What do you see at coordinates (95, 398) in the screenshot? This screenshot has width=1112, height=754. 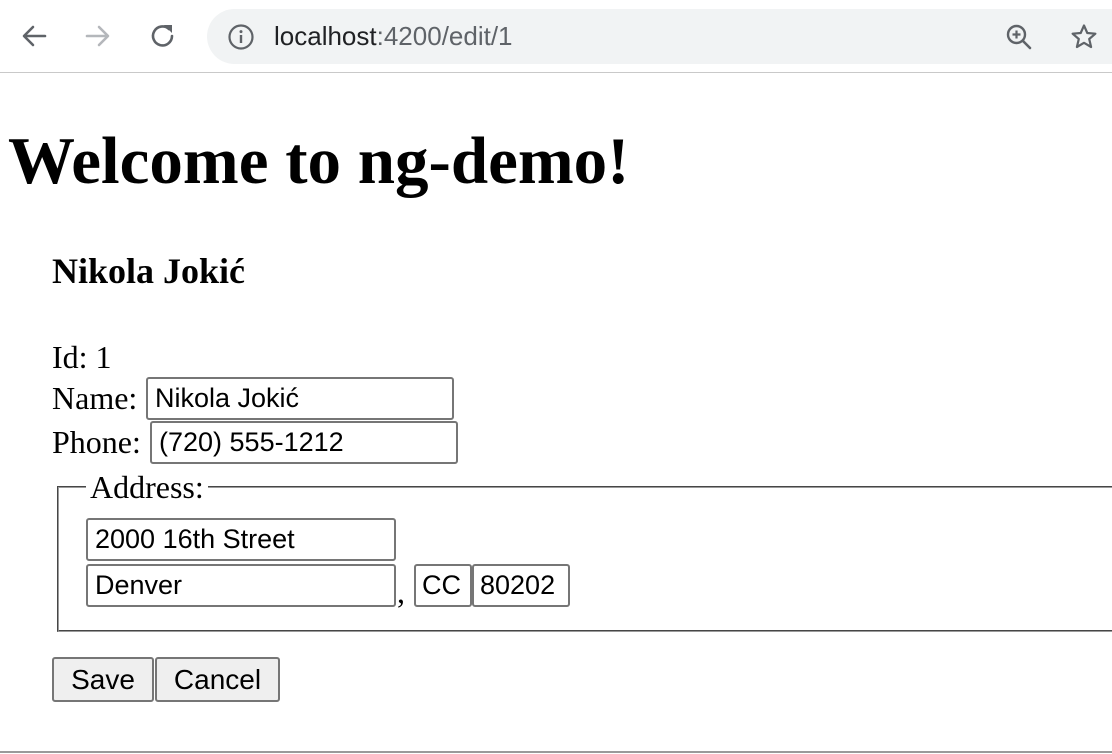 I see `name-label: Name:` at bounding box center [95, 398].